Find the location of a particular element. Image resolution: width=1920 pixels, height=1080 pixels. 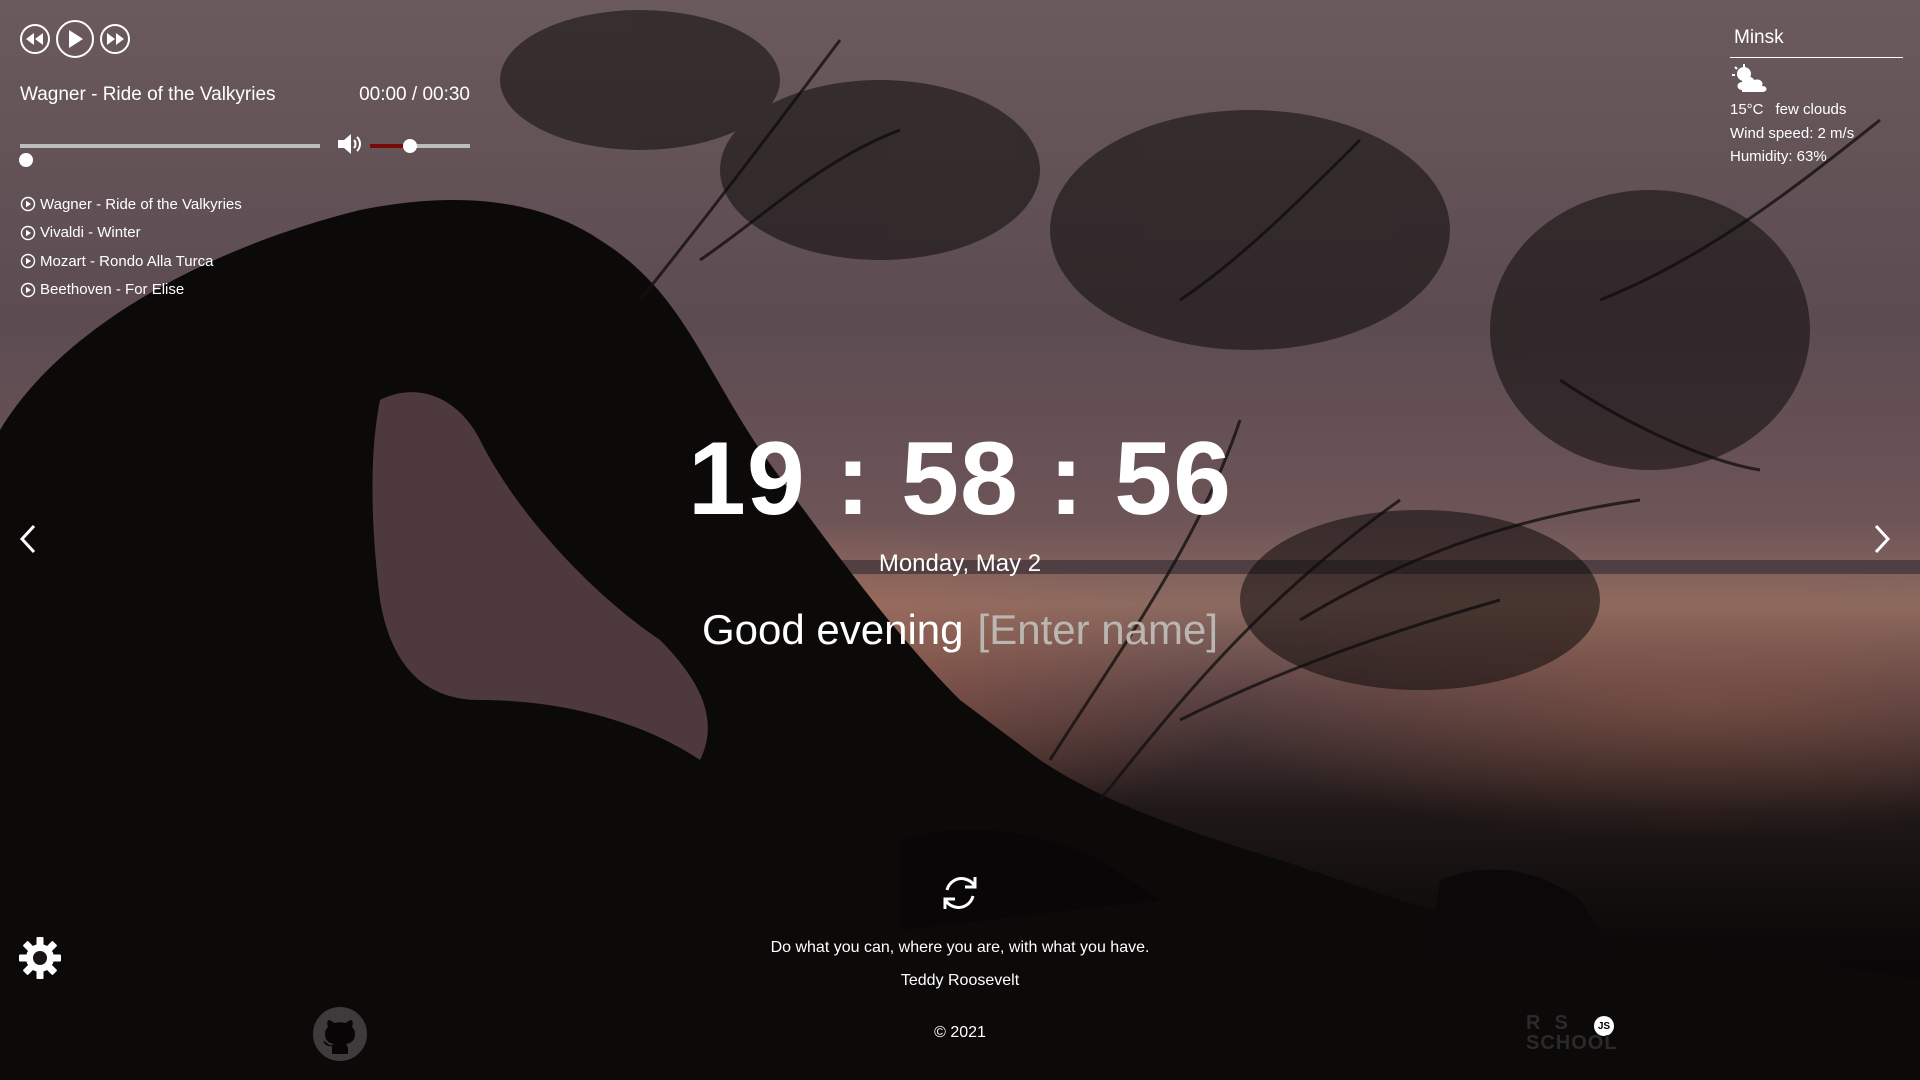

greeting-container: Good evening [Enter name] is located at coordinates (960, 630).